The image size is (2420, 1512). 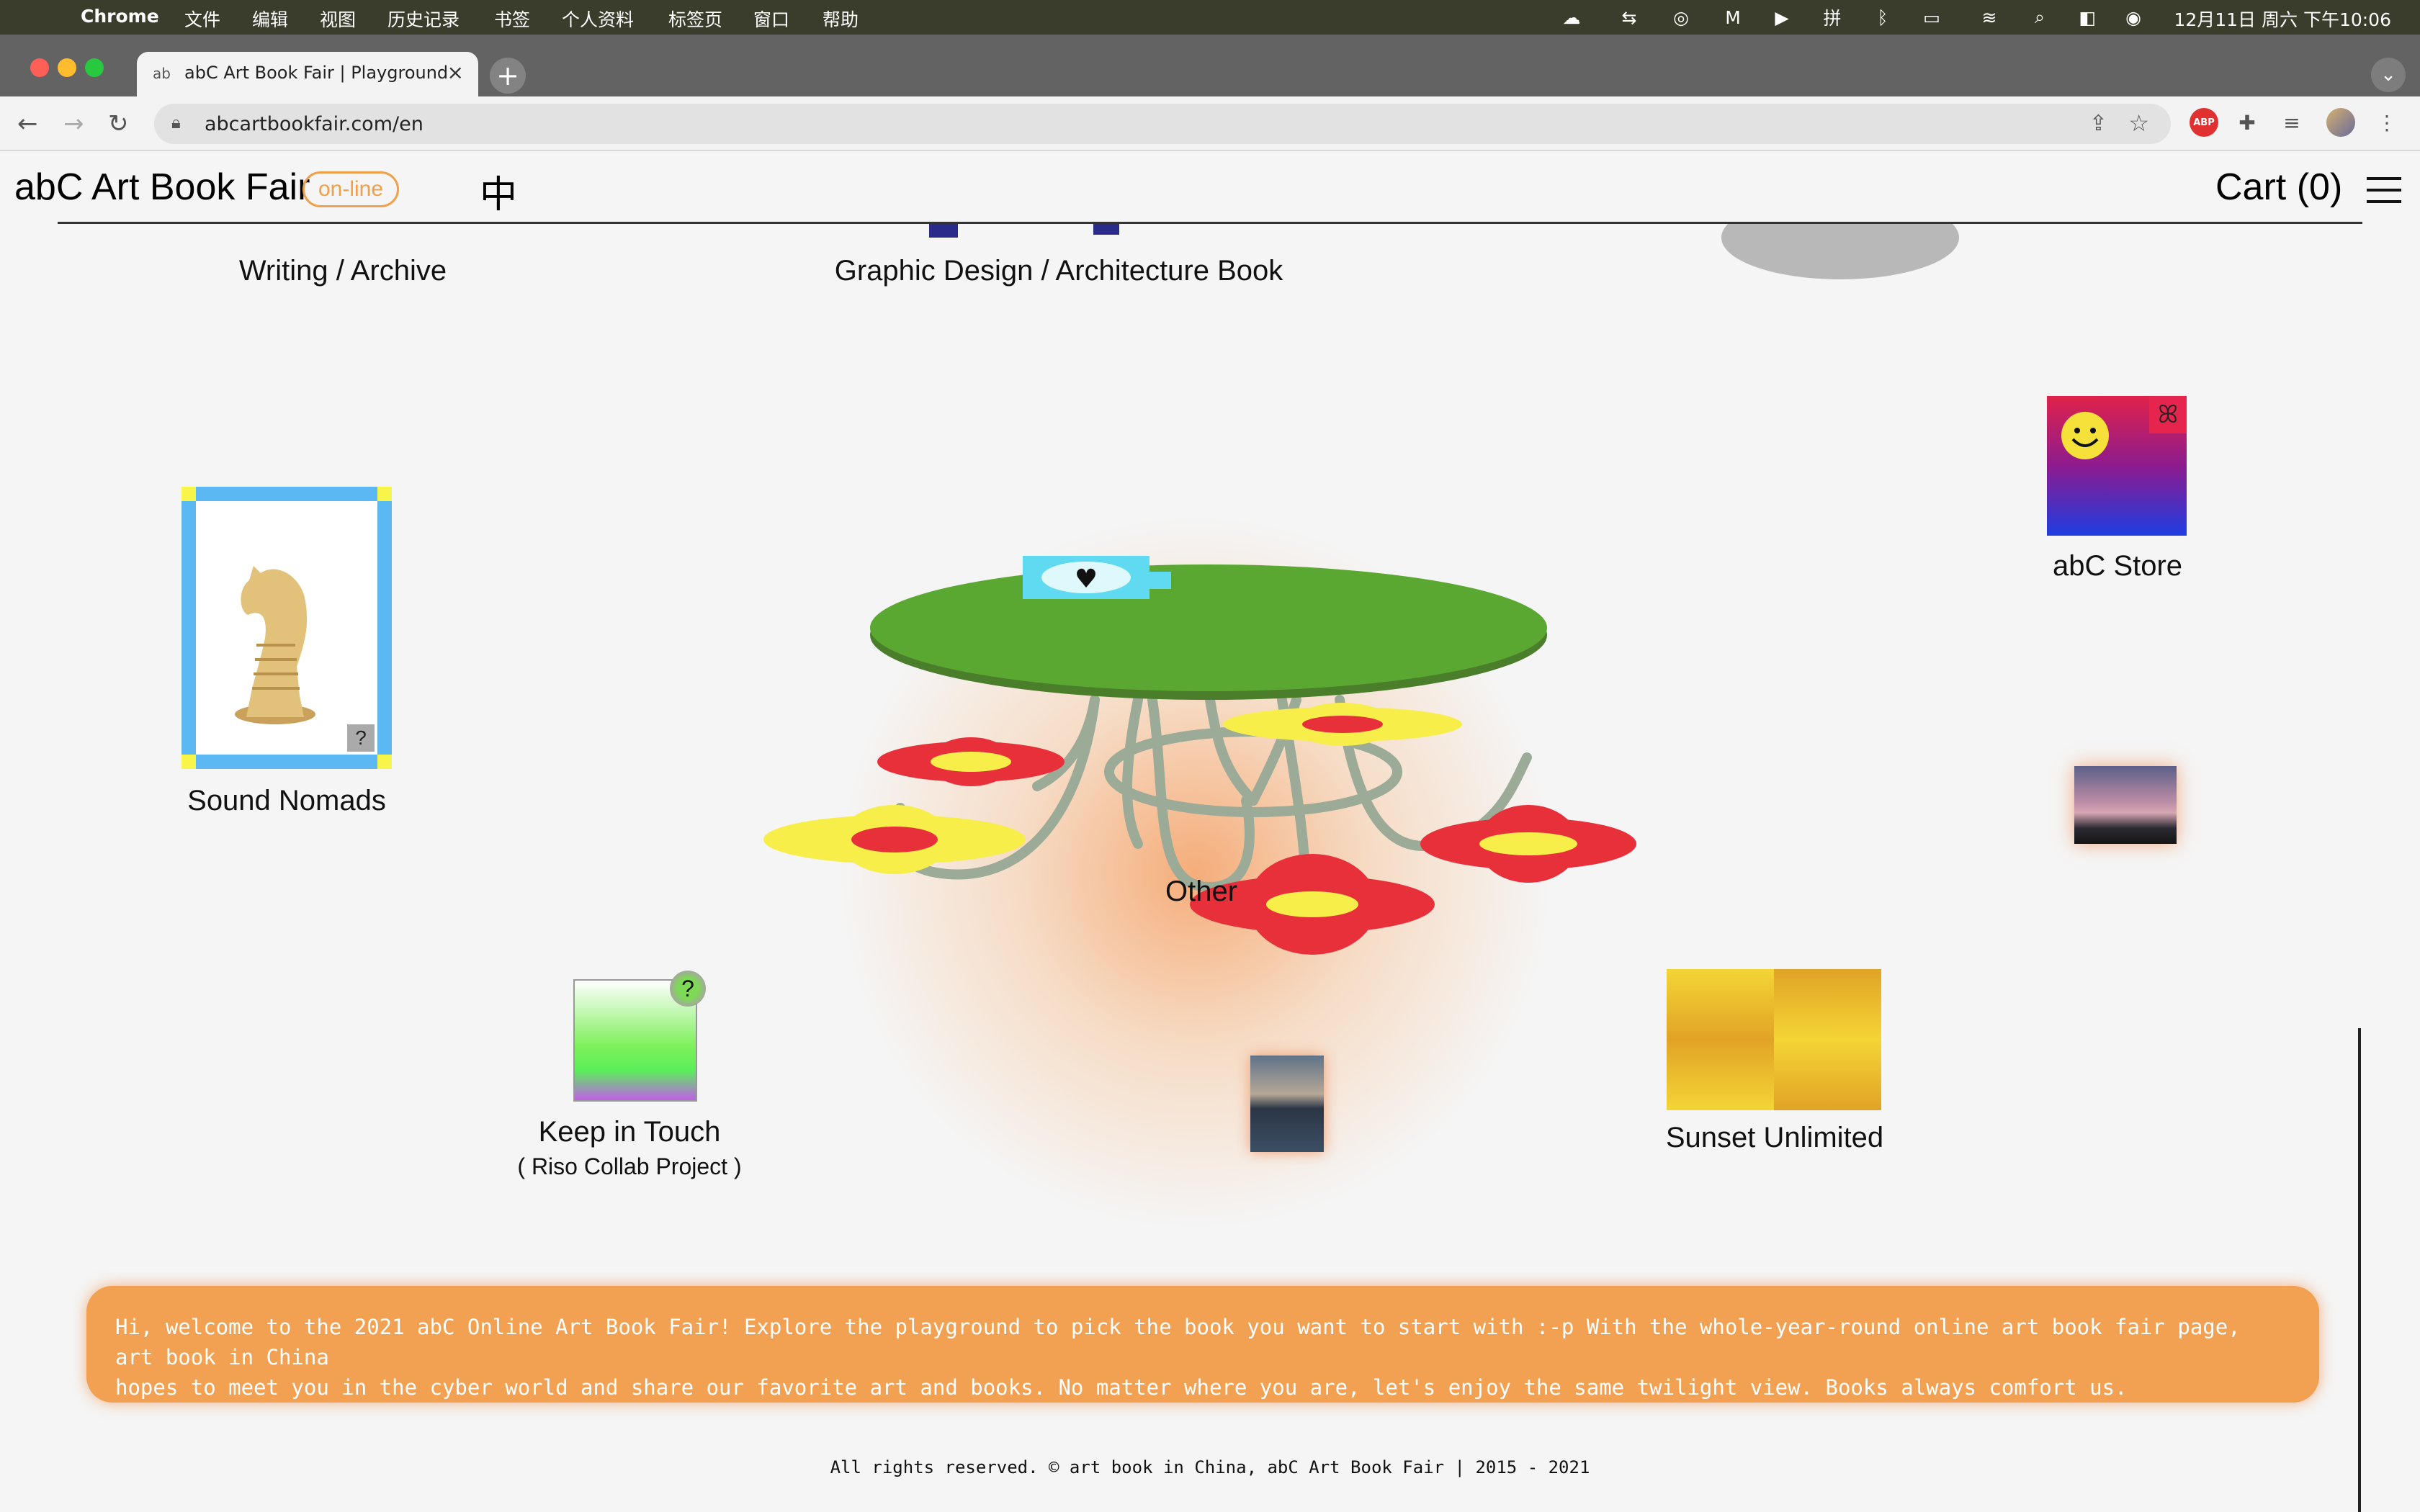 What do you see at coordinates (2388, 75) in the screenshot?
I see `tab-search-button: ⌄` at bounding box center [2388, 75].